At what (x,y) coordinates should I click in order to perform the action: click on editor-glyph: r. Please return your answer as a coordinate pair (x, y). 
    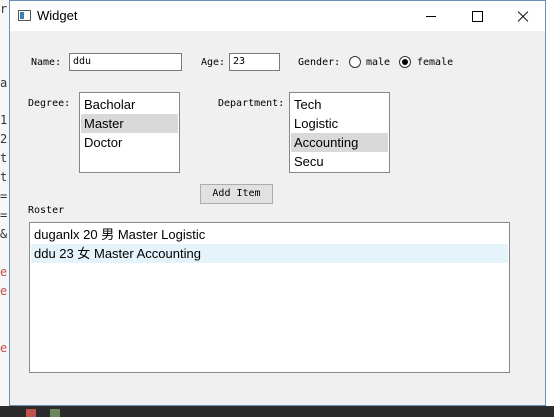
    Looking at the image, I should click on (4, 9).